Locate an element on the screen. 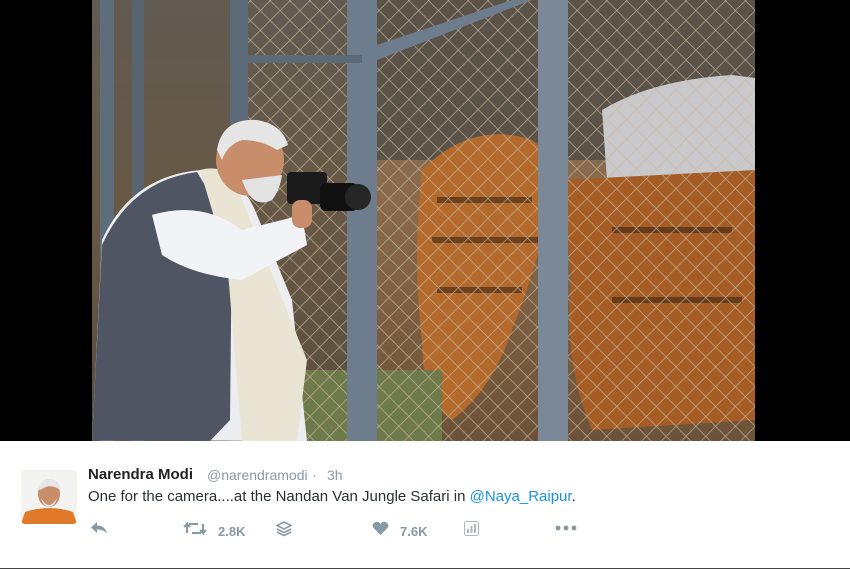 Image resolution: width=850 pixels, height=569 pixels. retweet-icon is located at coordinates (195, 530).